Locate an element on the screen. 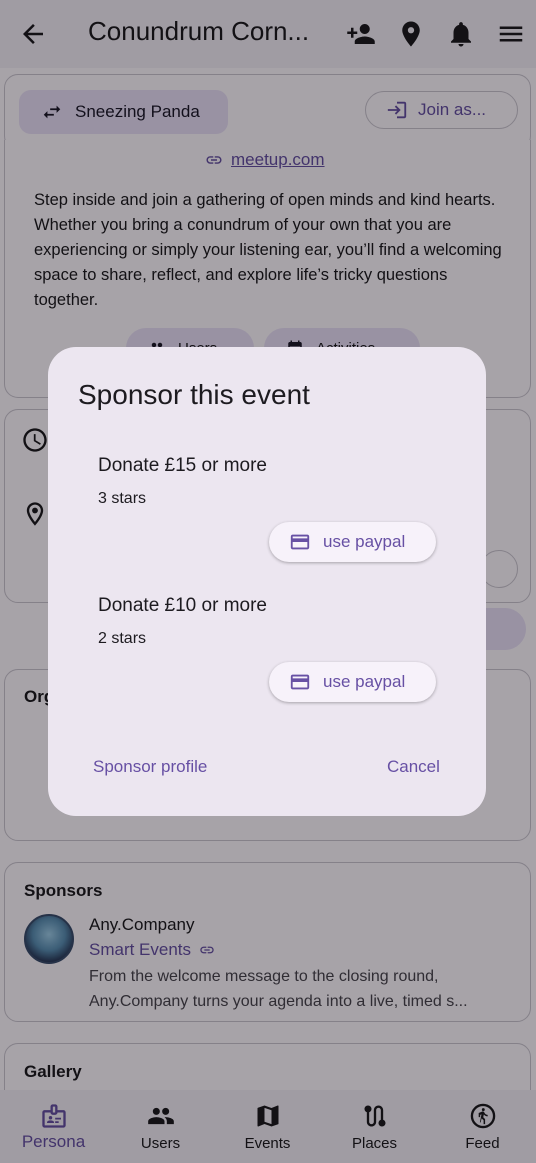 The width and height of the screenshot is (536, 1163). tier-title: Donate £15 or more is located at coordinates (182, 465).